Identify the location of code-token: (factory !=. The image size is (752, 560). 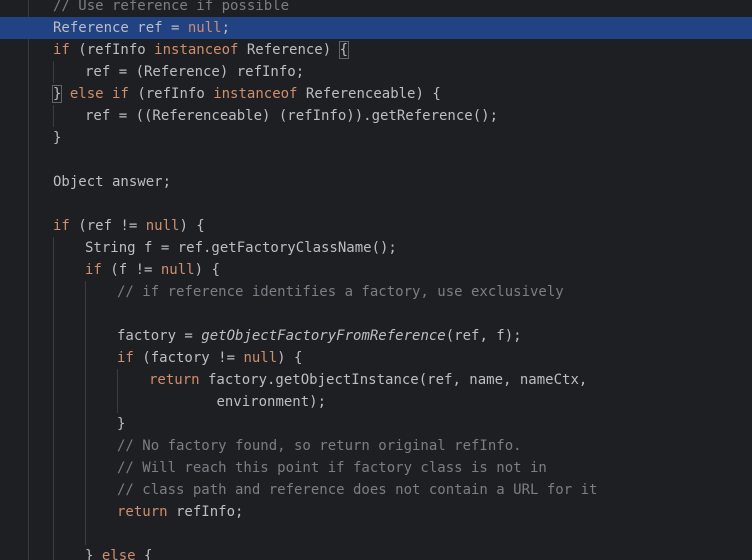
(188, 358).